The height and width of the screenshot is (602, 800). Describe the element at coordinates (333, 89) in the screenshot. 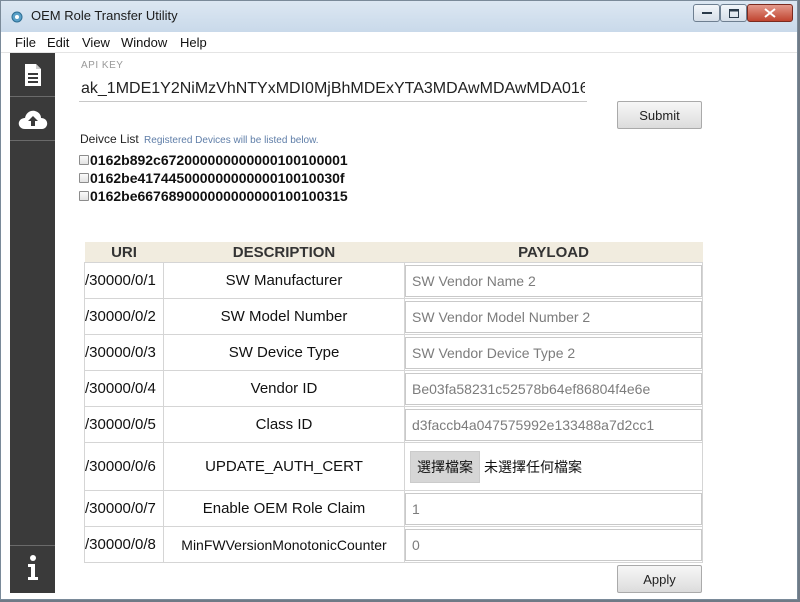

I see `api-key-input` at that location.